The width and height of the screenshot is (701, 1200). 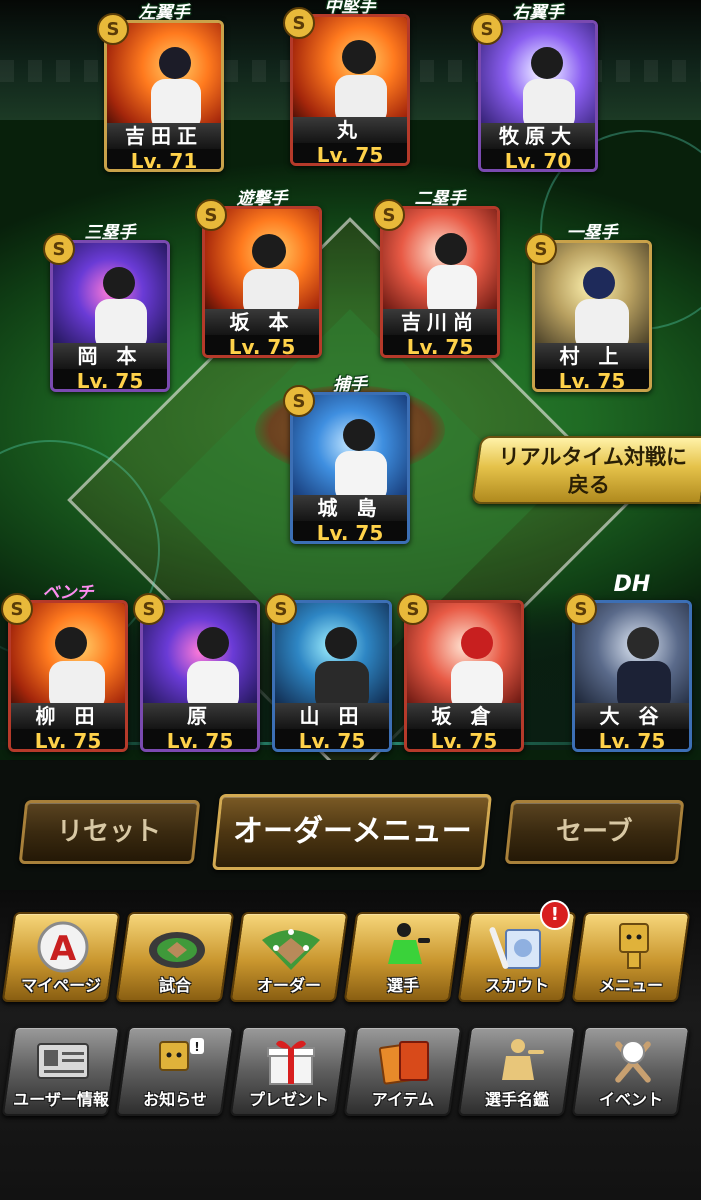 What do you see at coordinates (592, 356) in the screenshot?
I see `player-name: 村 上` at bounding box center [592, 356].